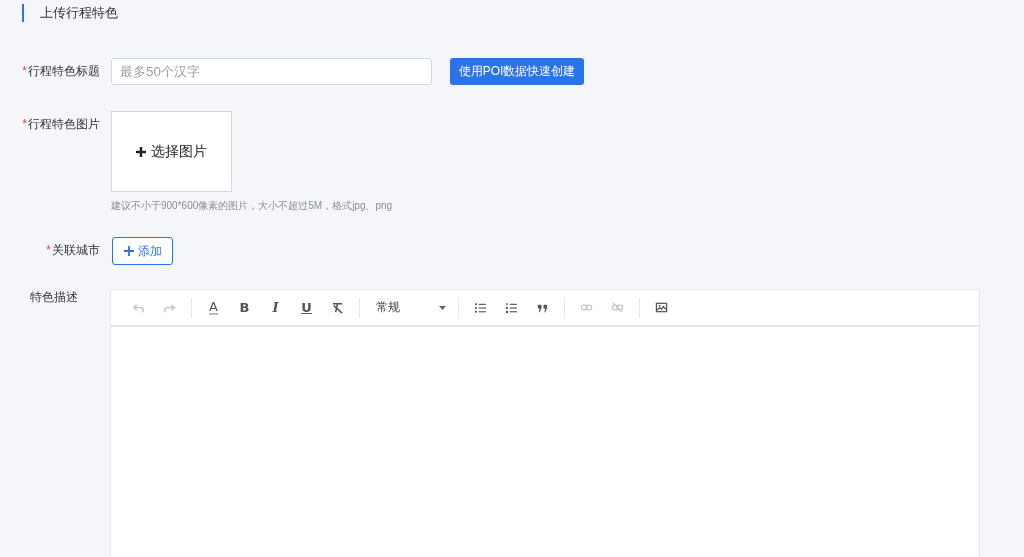 The width and height of the screenshot is (1024, 557). What do you see at coordinates (61, 124) in the screenshot?
I see `field-label: *行程特色图片` at bounding box center [61, 124].